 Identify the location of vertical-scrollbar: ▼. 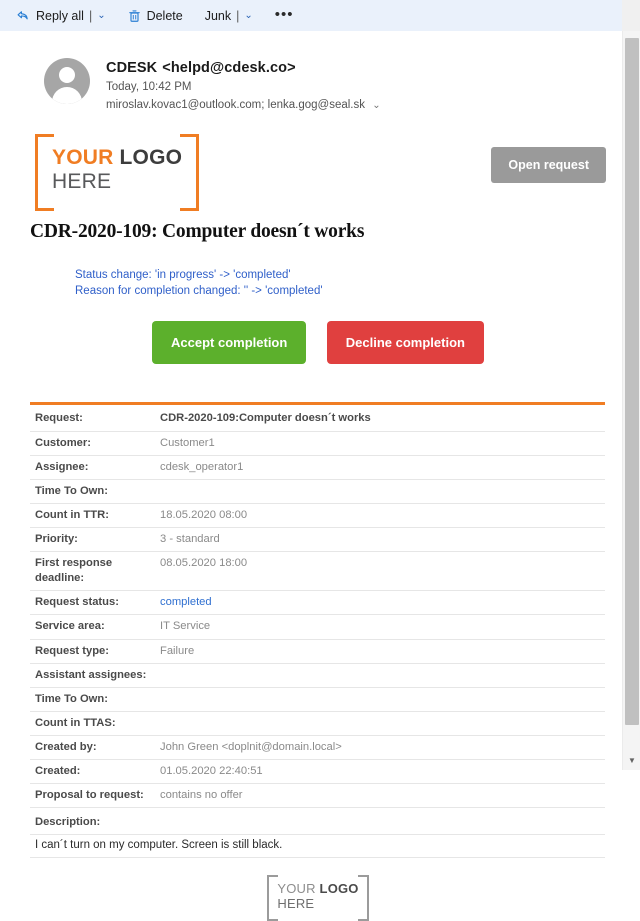
(631, 400).